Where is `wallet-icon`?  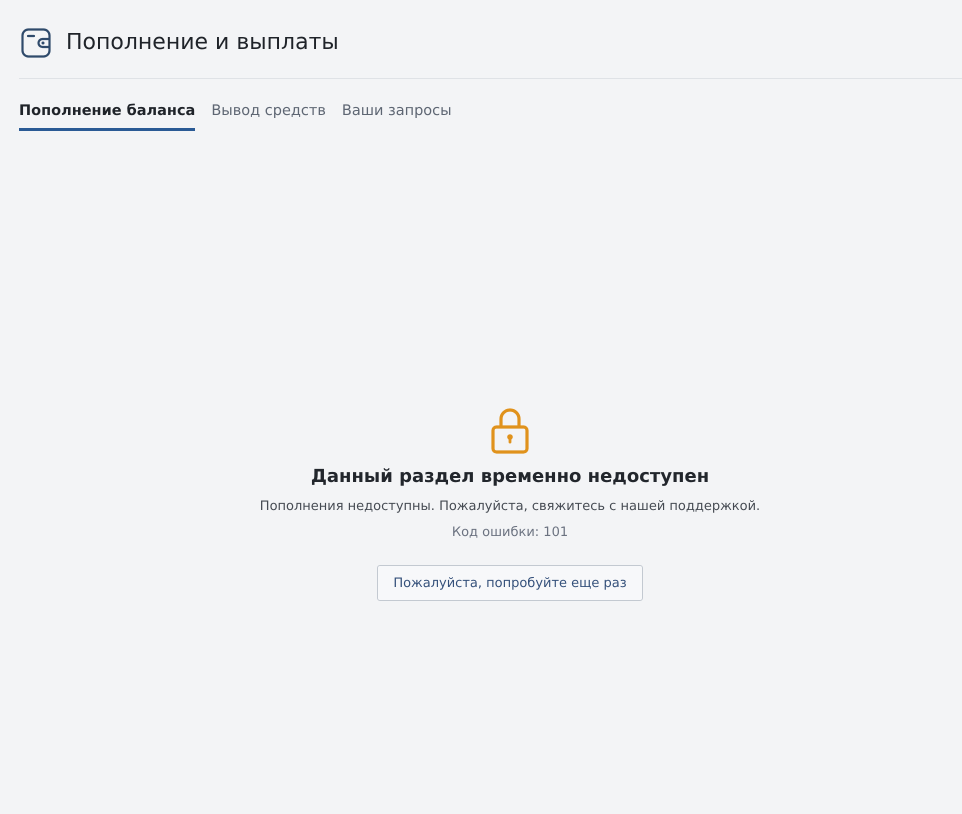
wallet-icon is located at coordinates (36, 43).